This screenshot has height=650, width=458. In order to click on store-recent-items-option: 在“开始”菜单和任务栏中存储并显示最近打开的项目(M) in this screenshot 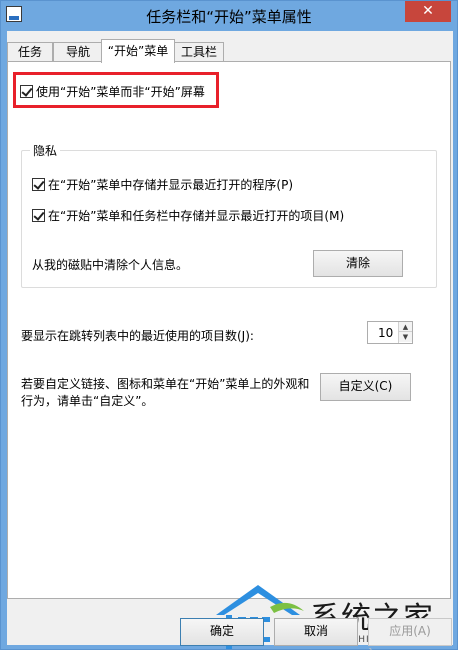, I will do `click(188, 215)`.